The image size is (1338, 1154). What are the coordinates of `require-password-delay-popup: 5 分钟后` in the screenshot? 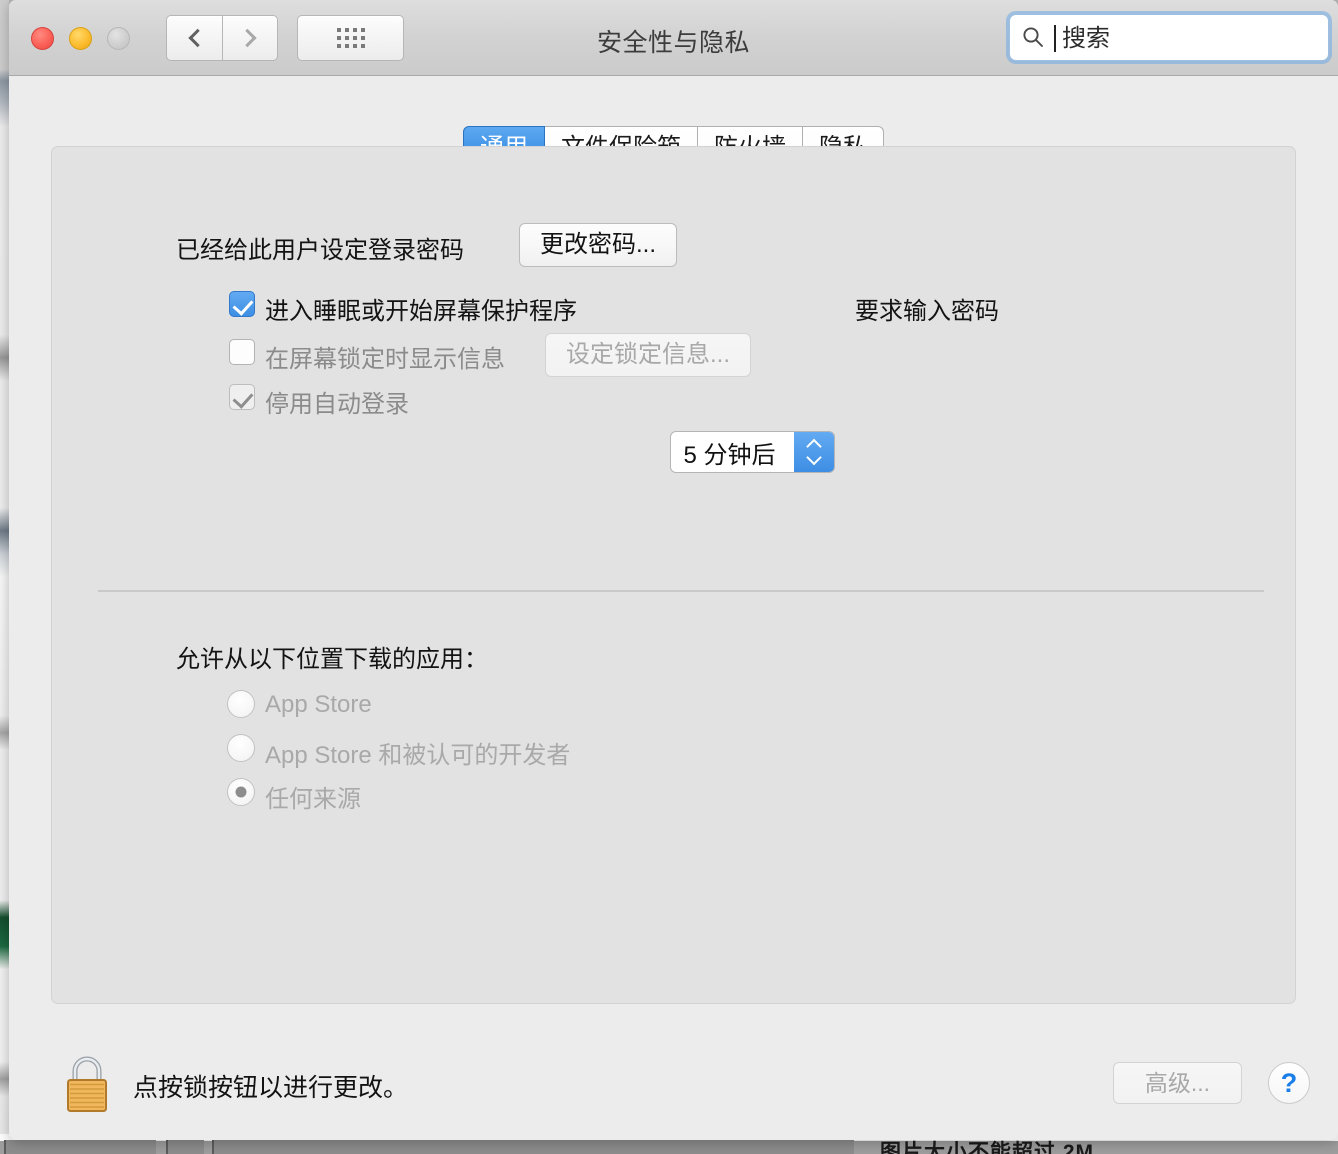 It's located at (752, 452).